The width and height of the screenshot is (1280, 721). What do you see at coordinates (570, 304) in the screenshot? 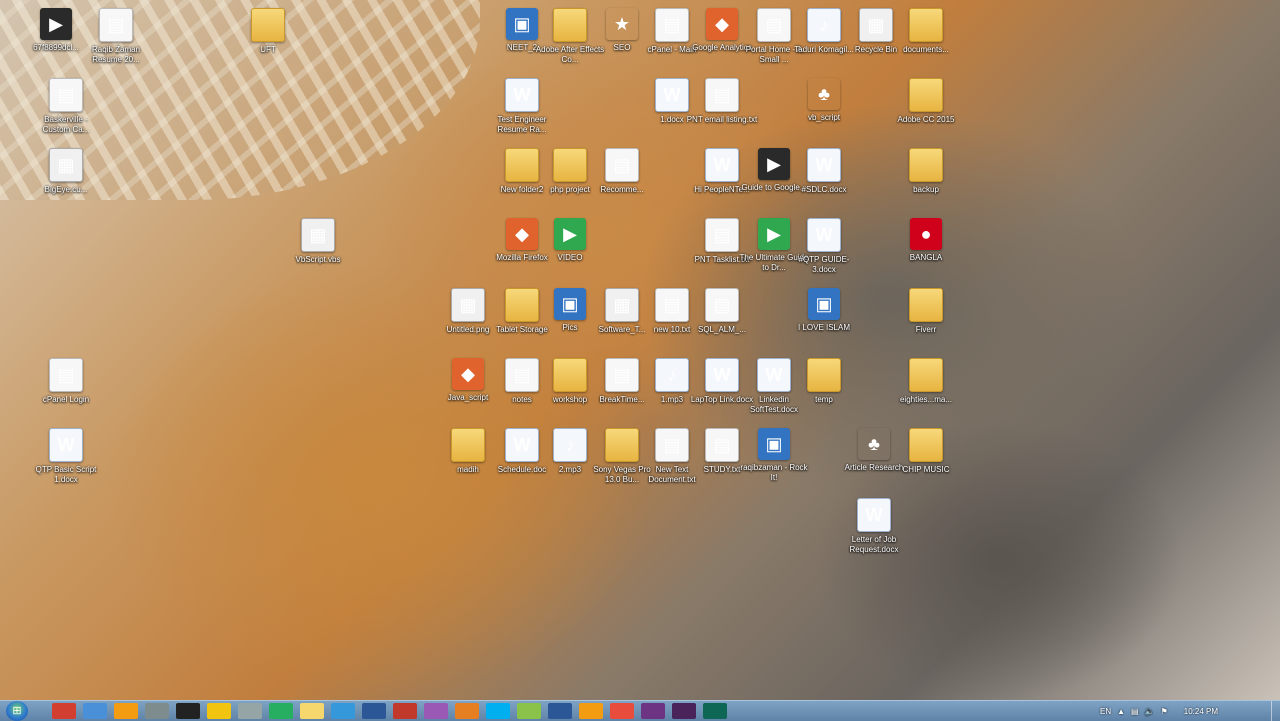
I see `app-file-icon: ▣` at bounding box center [570, 304].